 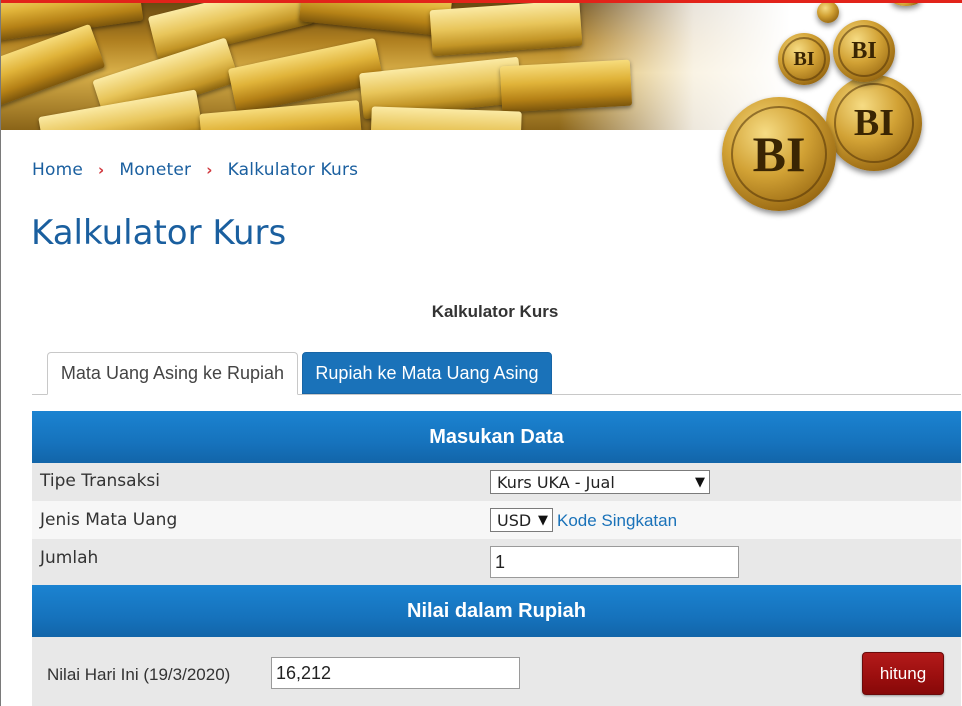 What do you see at coordinates (496, 437) in the screenshot?
I see `input-data-header: Masukan Data` at bounding box center [496, 437].